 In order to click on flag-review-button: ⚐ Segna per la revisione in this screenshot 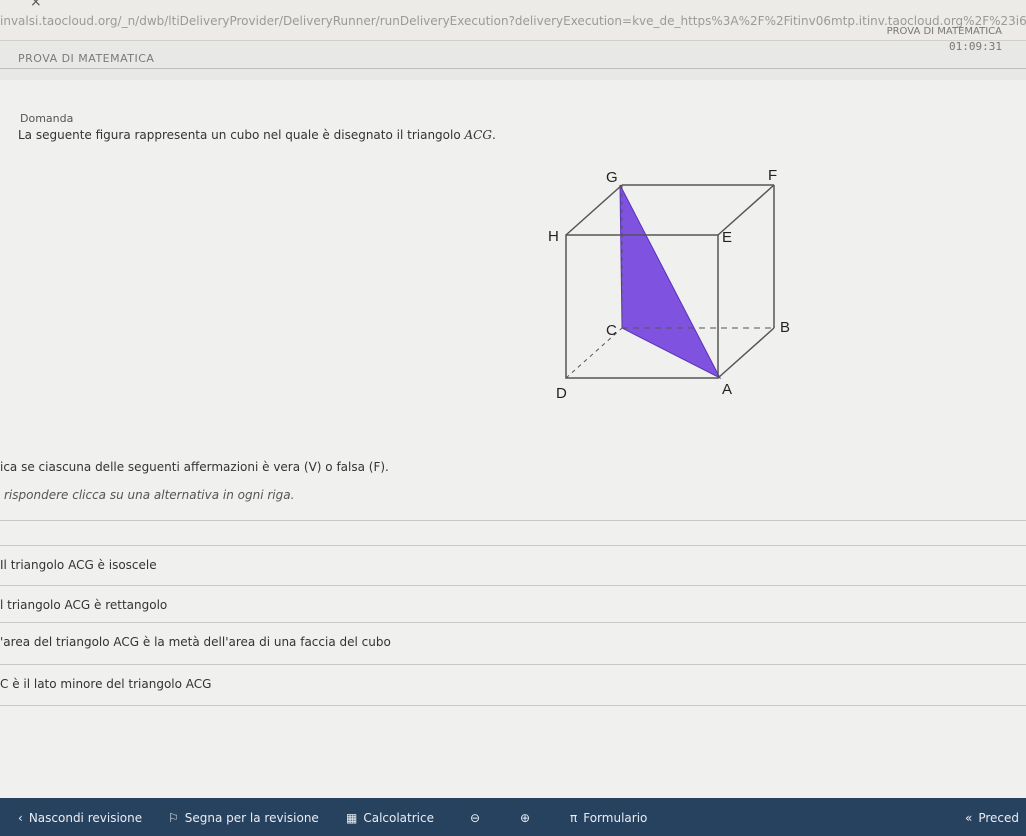, I will do `click(243, 818)`.